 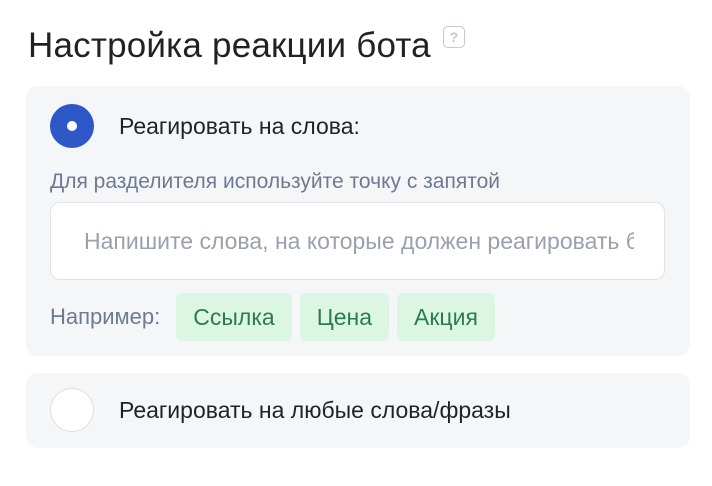 I want to click on examples-row: Например: Ссылка Цена Акция, so click(x=276, y=317).